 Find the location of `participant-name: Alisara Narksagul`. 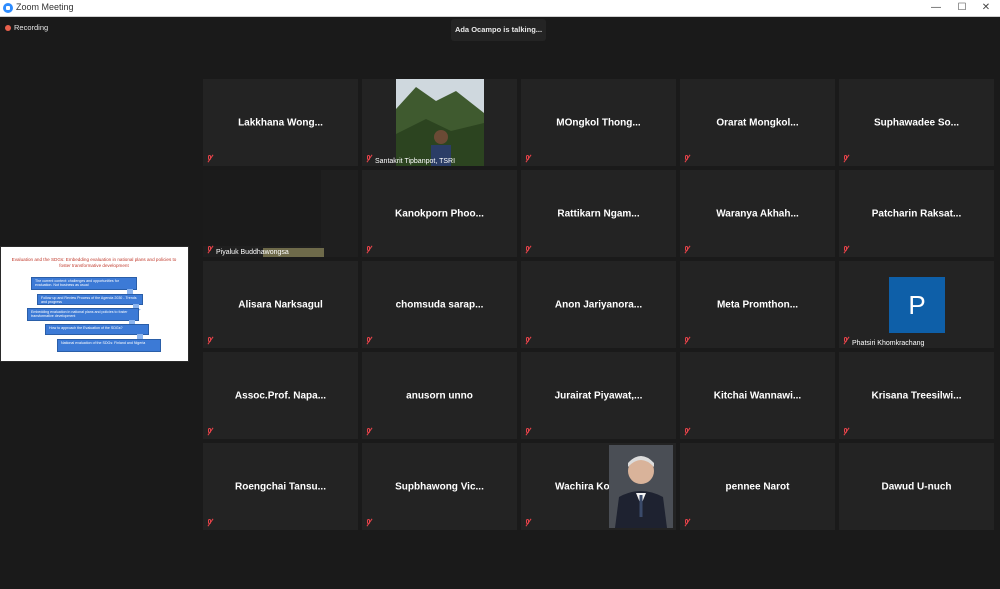

participant-name: Alisara Narksagul is located at coordinates (280, 304).